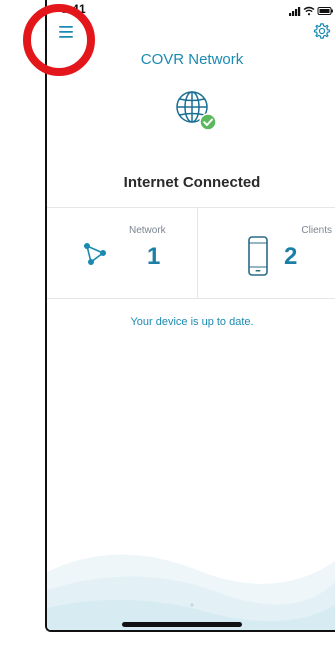 This screenshot has height=657, width=335. I want to click on status-icons, so click(311, 11).